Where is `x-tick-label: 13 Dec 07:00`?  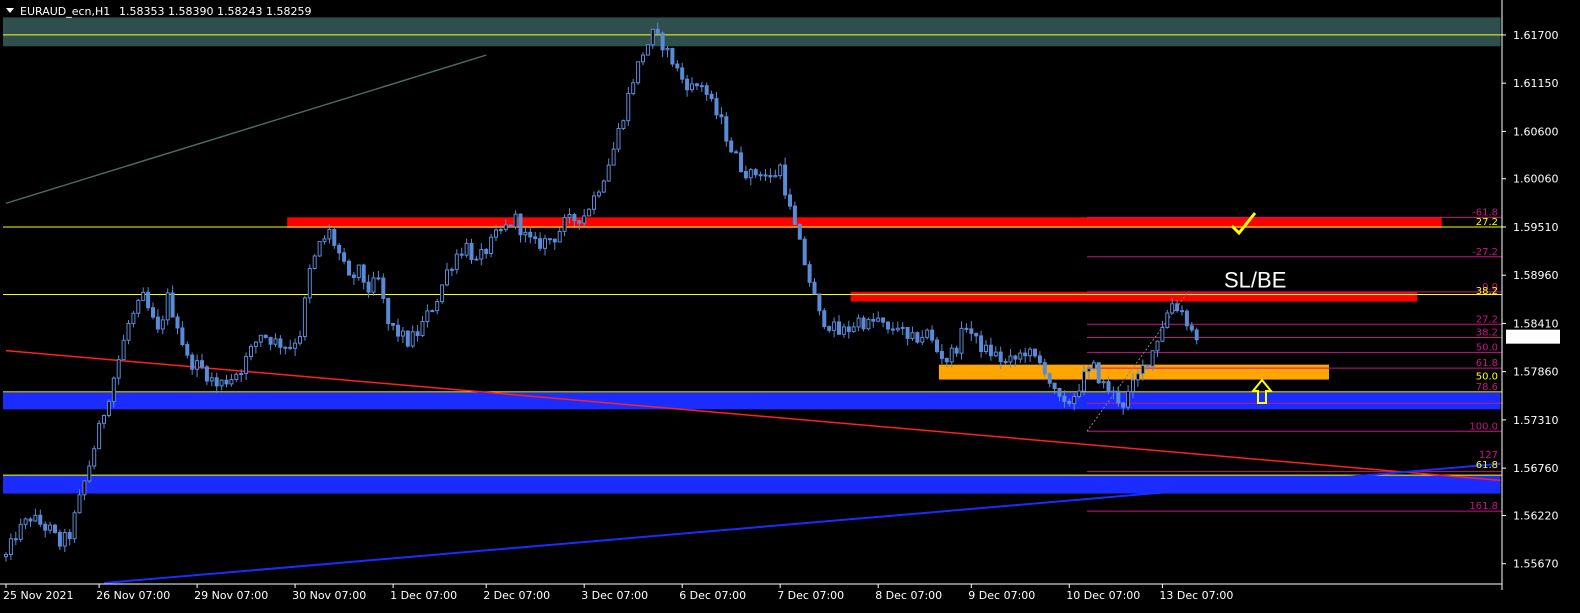 x-tick-label: 13 Dec 07:00 is located at coordinates (1196, 595).